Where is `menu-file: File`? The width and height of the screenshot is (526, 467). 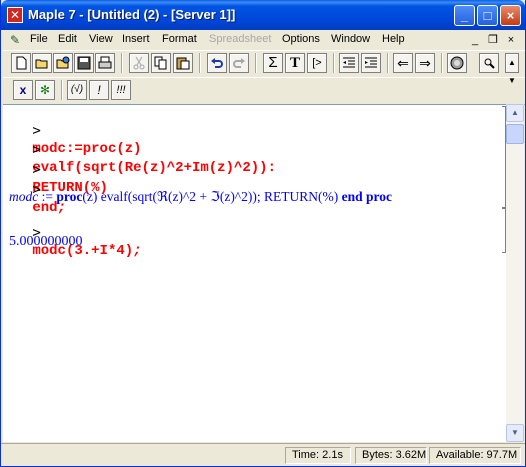 menu-file: File is located at coordinates (39, 39).